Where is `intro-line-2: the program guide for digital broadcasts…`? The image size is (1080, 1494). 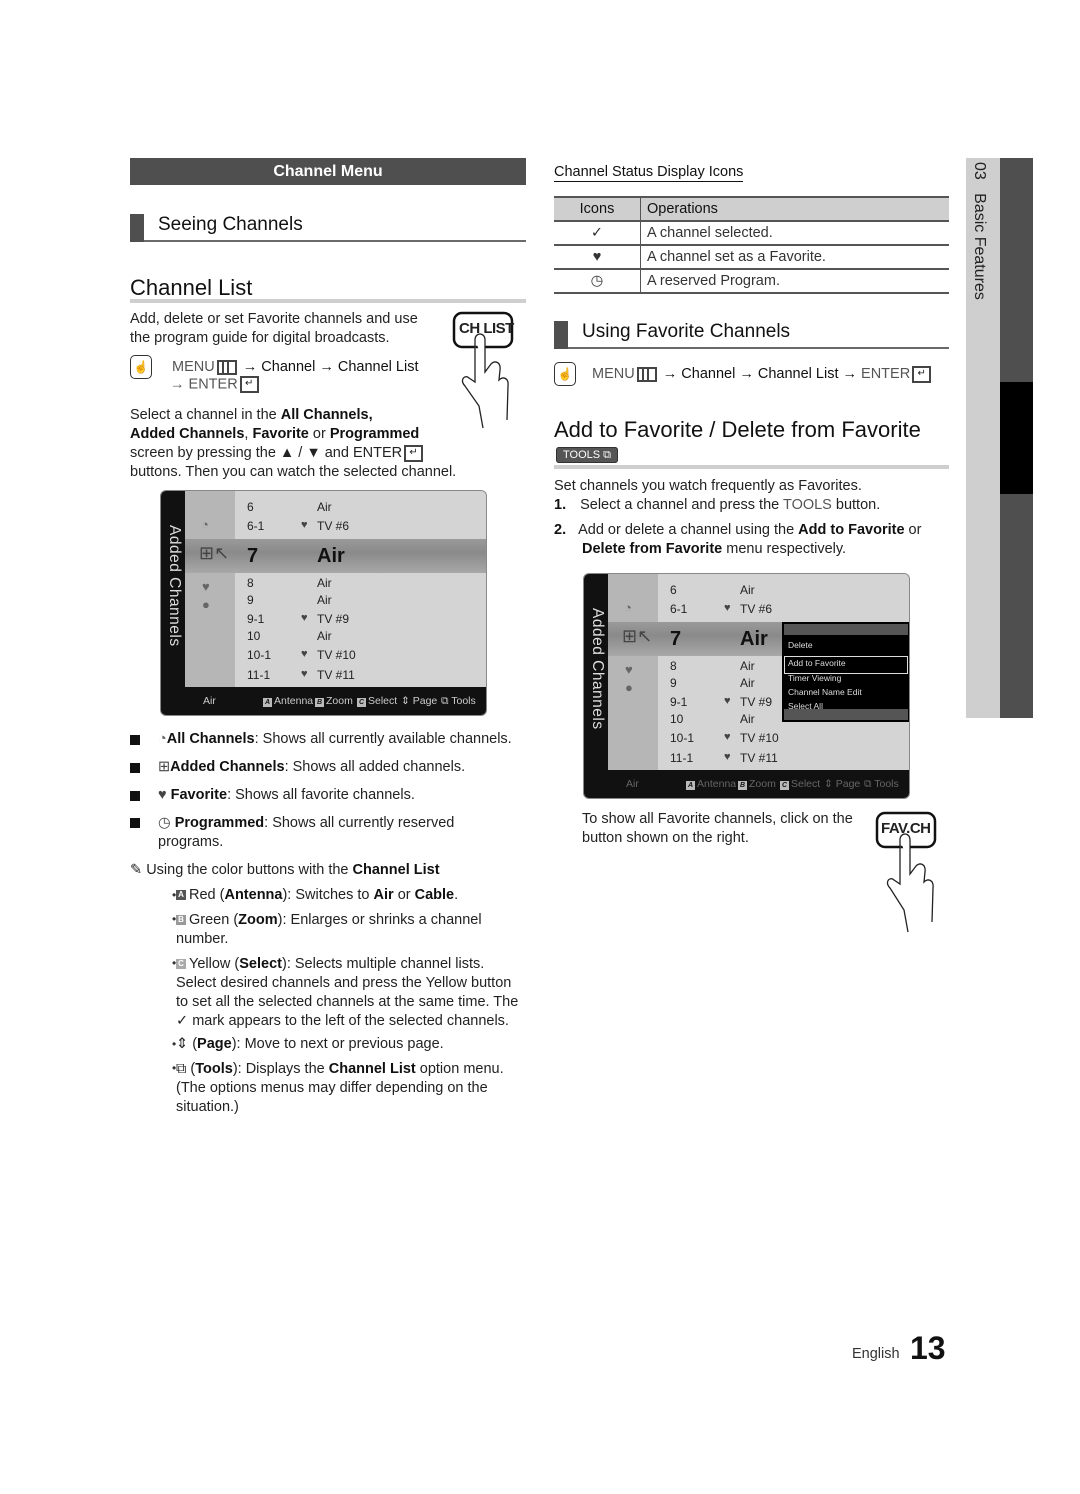 intro-line-2: the program guide for digital broadcasts… is located at coordinates (260, 338).